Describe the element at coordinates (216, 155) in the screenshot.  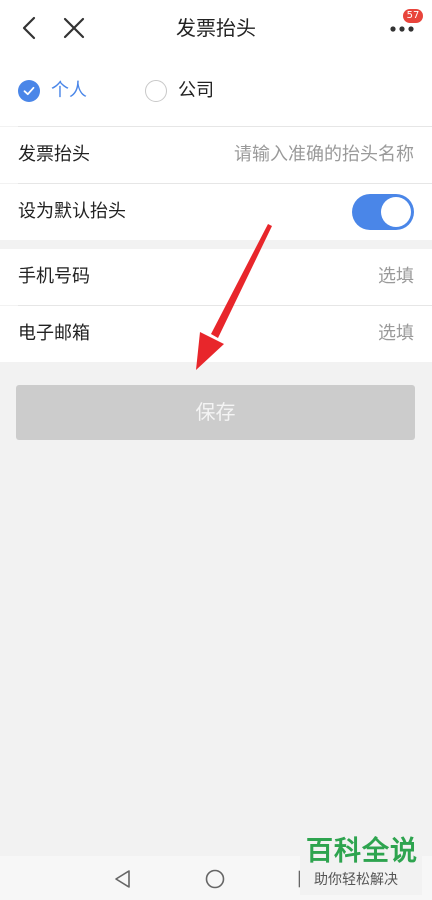
I see `invoice-title-row: 发票抬头 请输入准确的抬头名称` at that location.